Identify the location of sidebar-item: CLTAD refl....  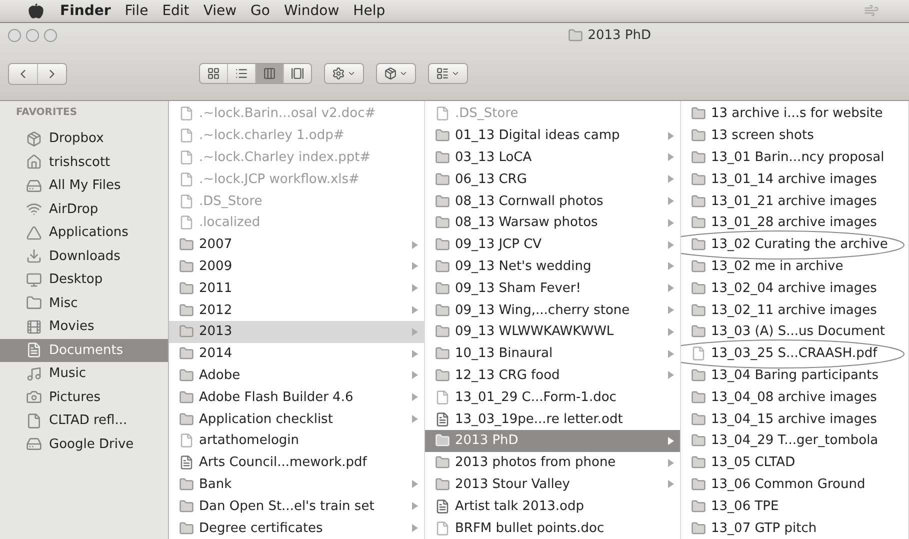
(84, 420).